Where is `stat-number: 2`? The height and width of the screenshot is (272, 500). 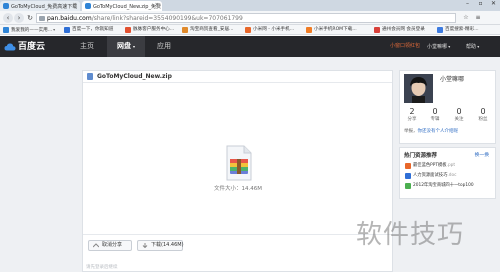
stat-number: 2 is located at coordinates (412, 111).